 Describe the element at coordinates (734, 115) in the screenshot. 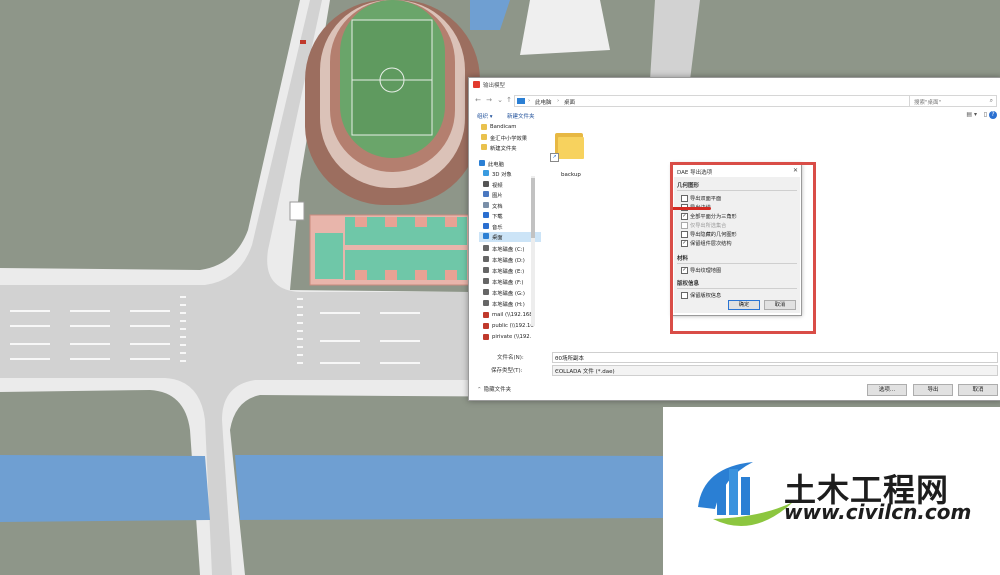

I see `command-toolbar: 组织 ▾ 新建文件夹 ▤ ▾ ▯ ?` at that location.